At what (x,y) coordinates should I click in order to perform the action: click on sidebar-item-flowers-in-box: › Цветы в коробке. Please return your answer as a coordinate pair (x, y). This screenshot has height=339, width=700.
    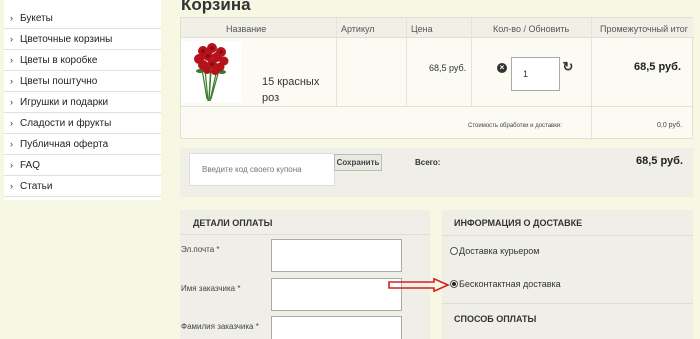
    Looking at the image, I should click on (82, 60).